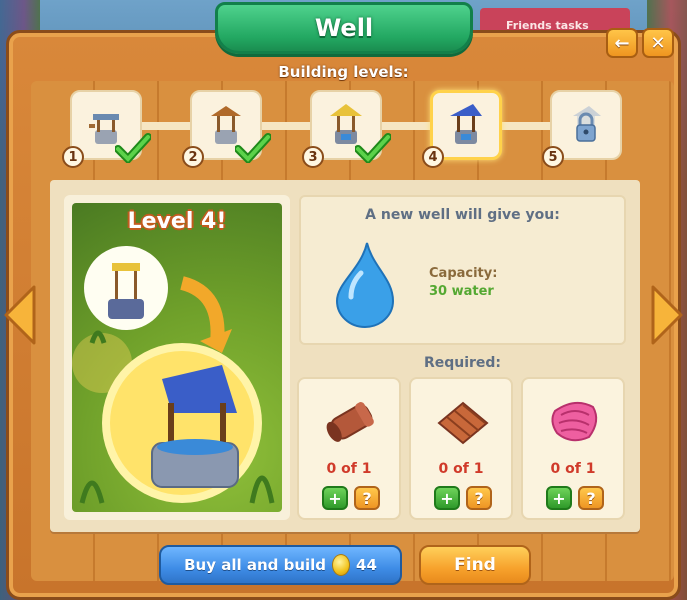  Describe the element at coordinates (255, 565) in the screenshot. I see `buy-all-label: Buy all and build` at that location.